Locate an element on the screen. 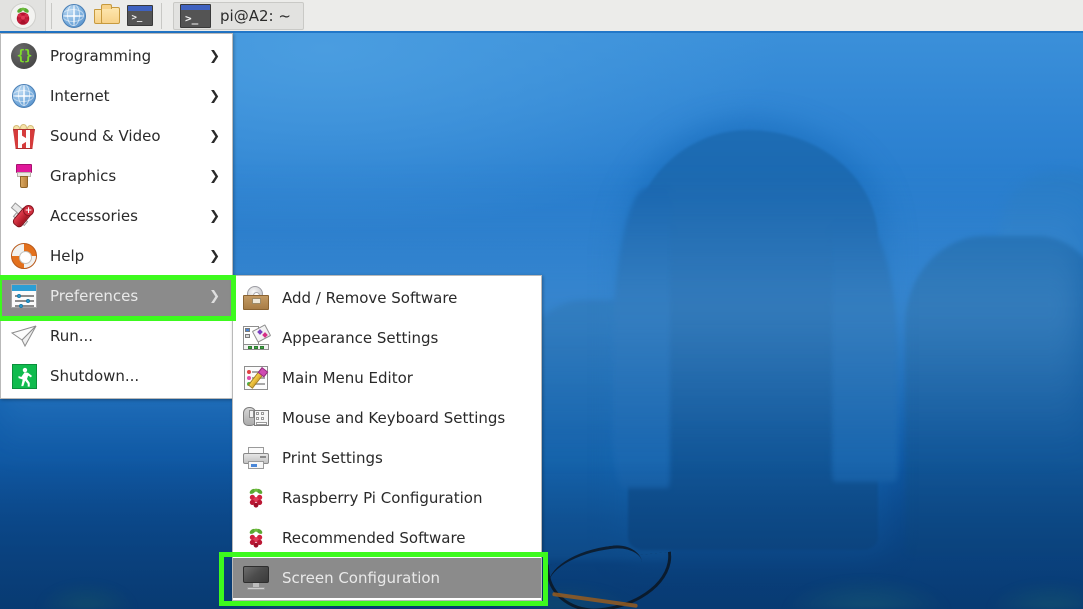 The height and width of the screenshot is (609, 1083). launcher-terminal: >_ is located at coordinates (139, 15).